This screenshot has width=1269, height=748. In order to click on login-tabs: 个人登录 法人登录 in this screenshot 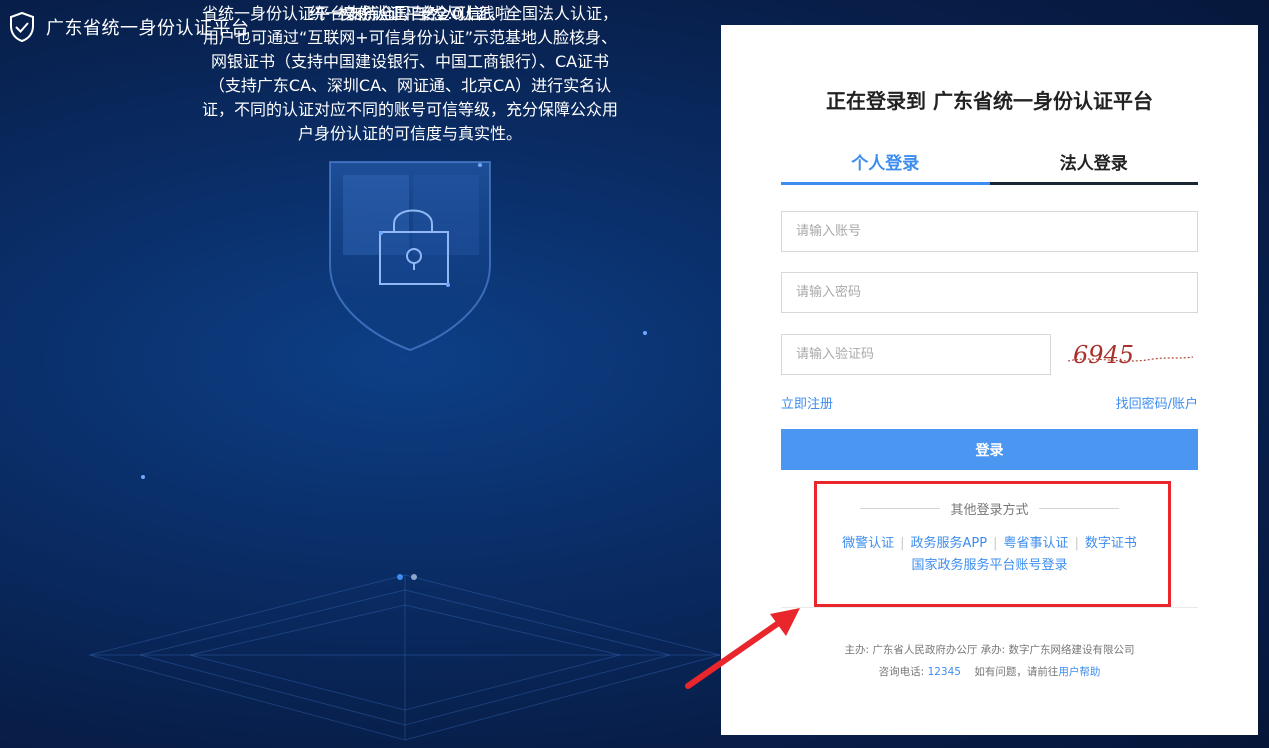, I will do `click(989, 167)`.